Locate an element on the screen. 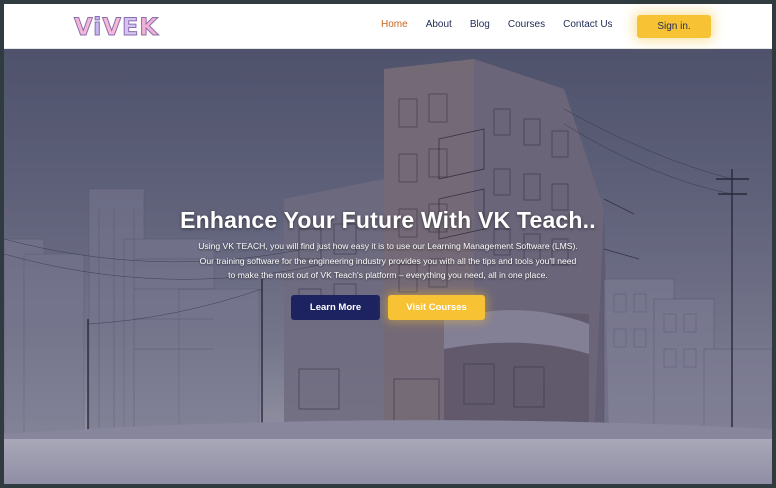 This screenshot has width=776, height=488. sign-in-button: Sign in. is located at coordinates (674, 26).